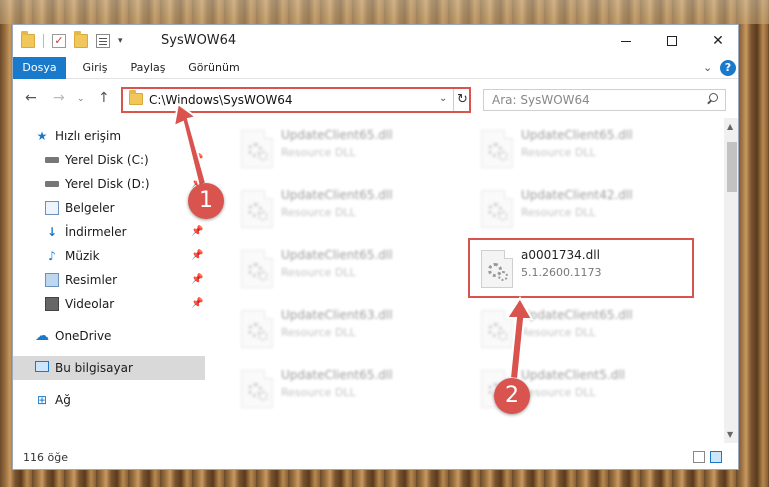  What do you see at coordinates (109, 368) in the screenshot?
I see `sidebar-item-this-pc: Bu bilgisayar` at bounding box center [109, 368].